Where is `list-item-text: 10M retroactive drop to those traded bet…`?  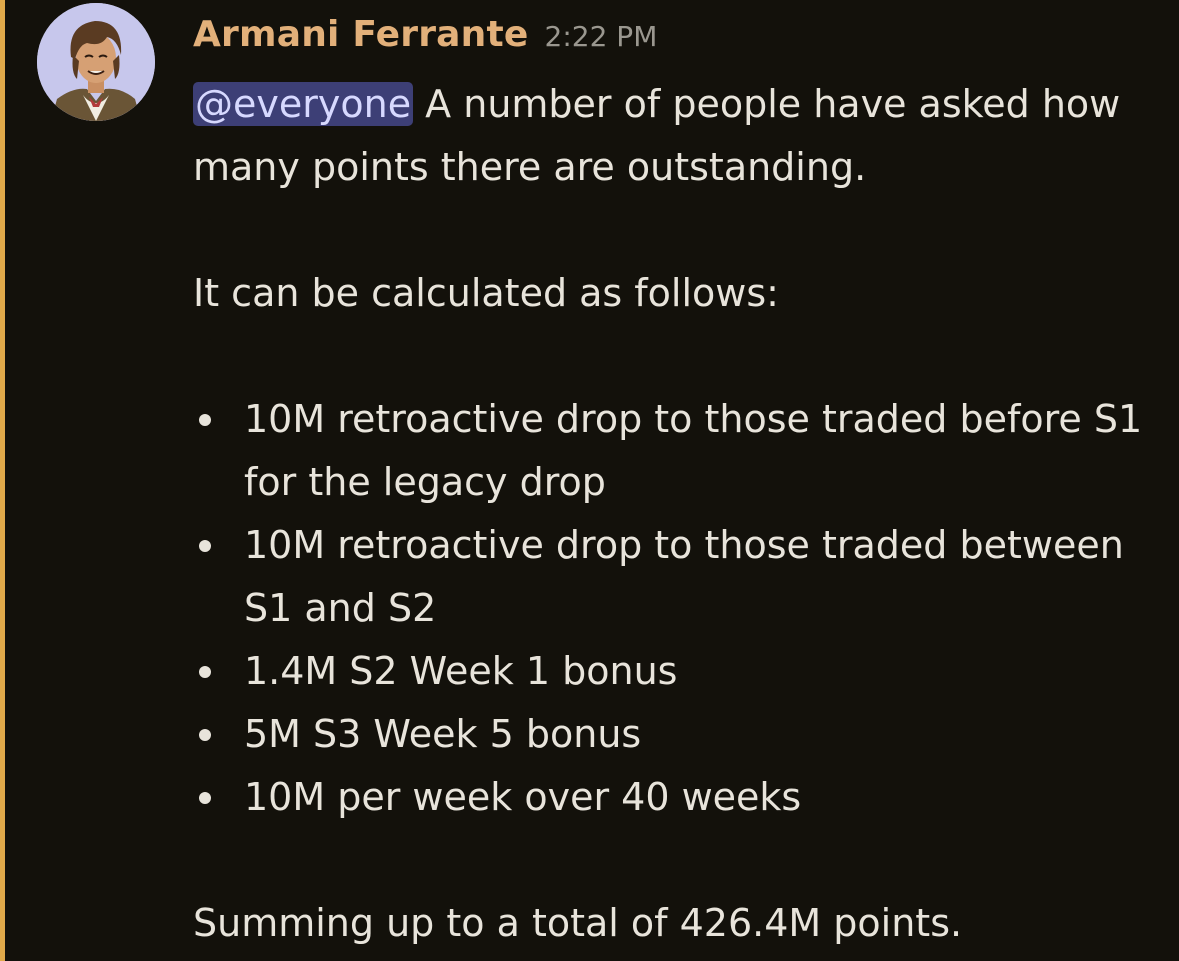 list-item-text: 10M retroactive drop to those traded bet… is located at coordinates (684, 576).